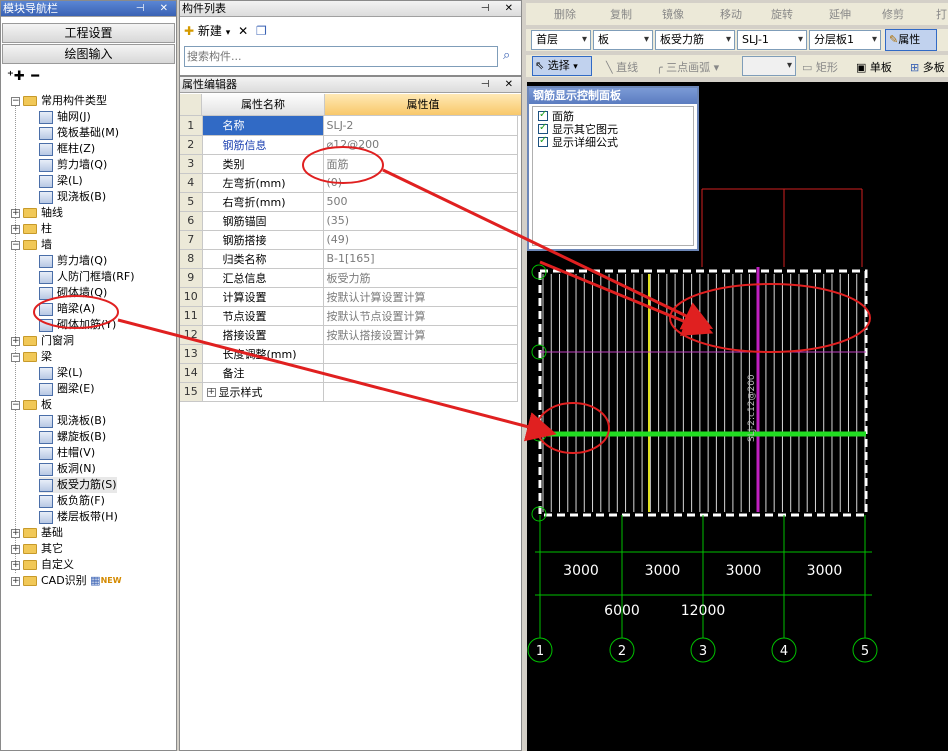 This screenshot has width=948, height=751. What do you see at coordinates (703, 393) in the screenshot?
I see `slab-selection-outline` at bounding box center [703, 393].